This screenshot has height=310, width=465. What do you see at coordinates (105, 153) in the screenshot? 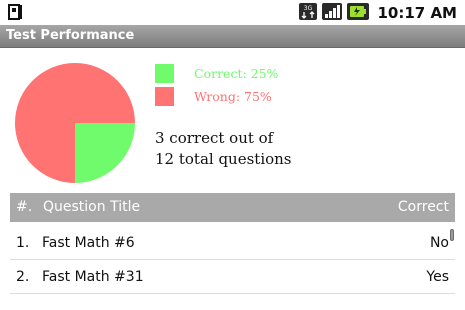
I see `pie-slice-correct` at bounding box center [105, 153].